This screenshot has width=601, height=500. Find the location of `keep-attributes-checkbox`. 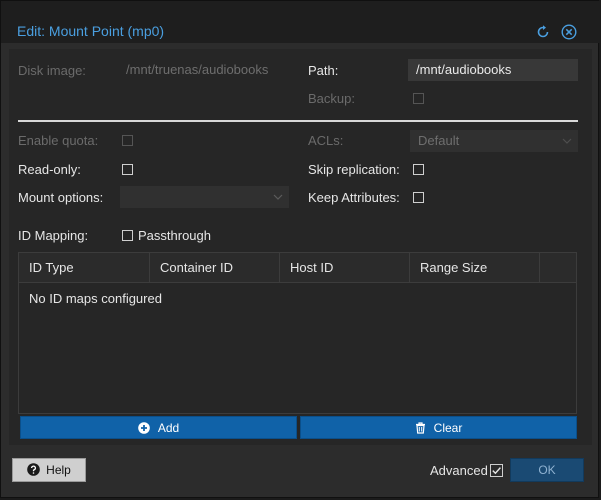

keep-attributes-checkbox is located at coordinates (418, 197).